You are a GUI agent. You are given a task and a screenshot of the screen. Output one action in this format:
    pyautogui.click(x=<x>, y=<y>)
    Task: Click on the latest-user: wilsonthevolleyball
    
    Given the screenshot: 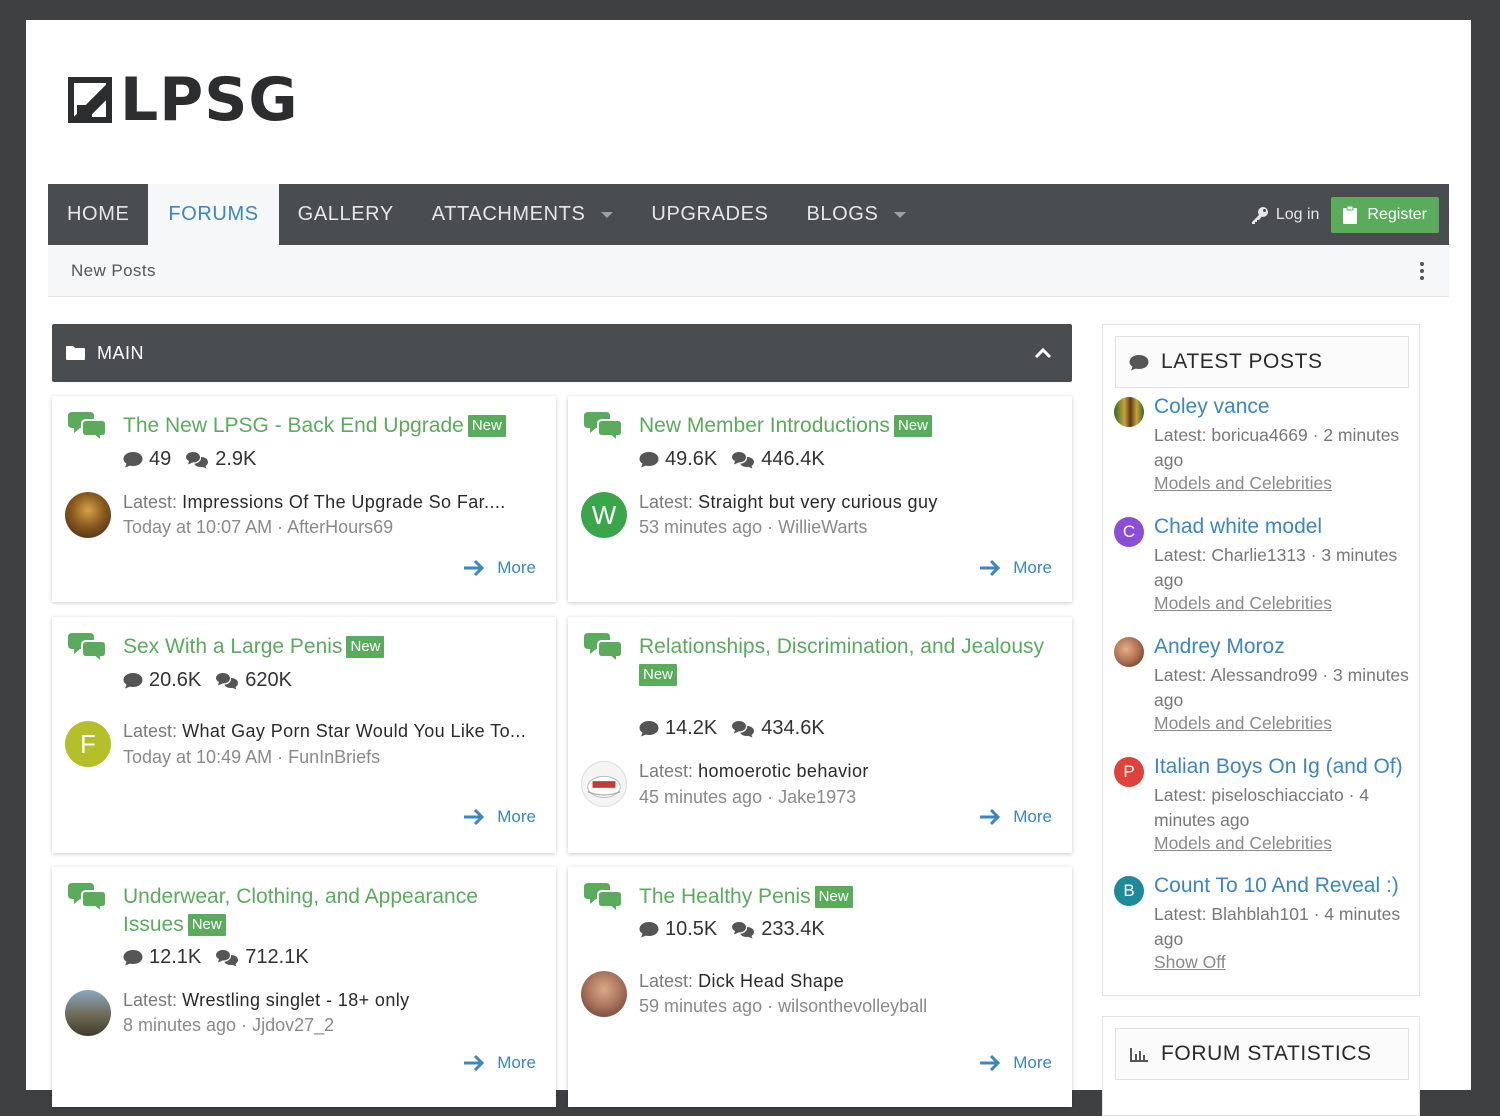 What is the action you would take?
    pyautogui.click(x=852, y=1006)
    